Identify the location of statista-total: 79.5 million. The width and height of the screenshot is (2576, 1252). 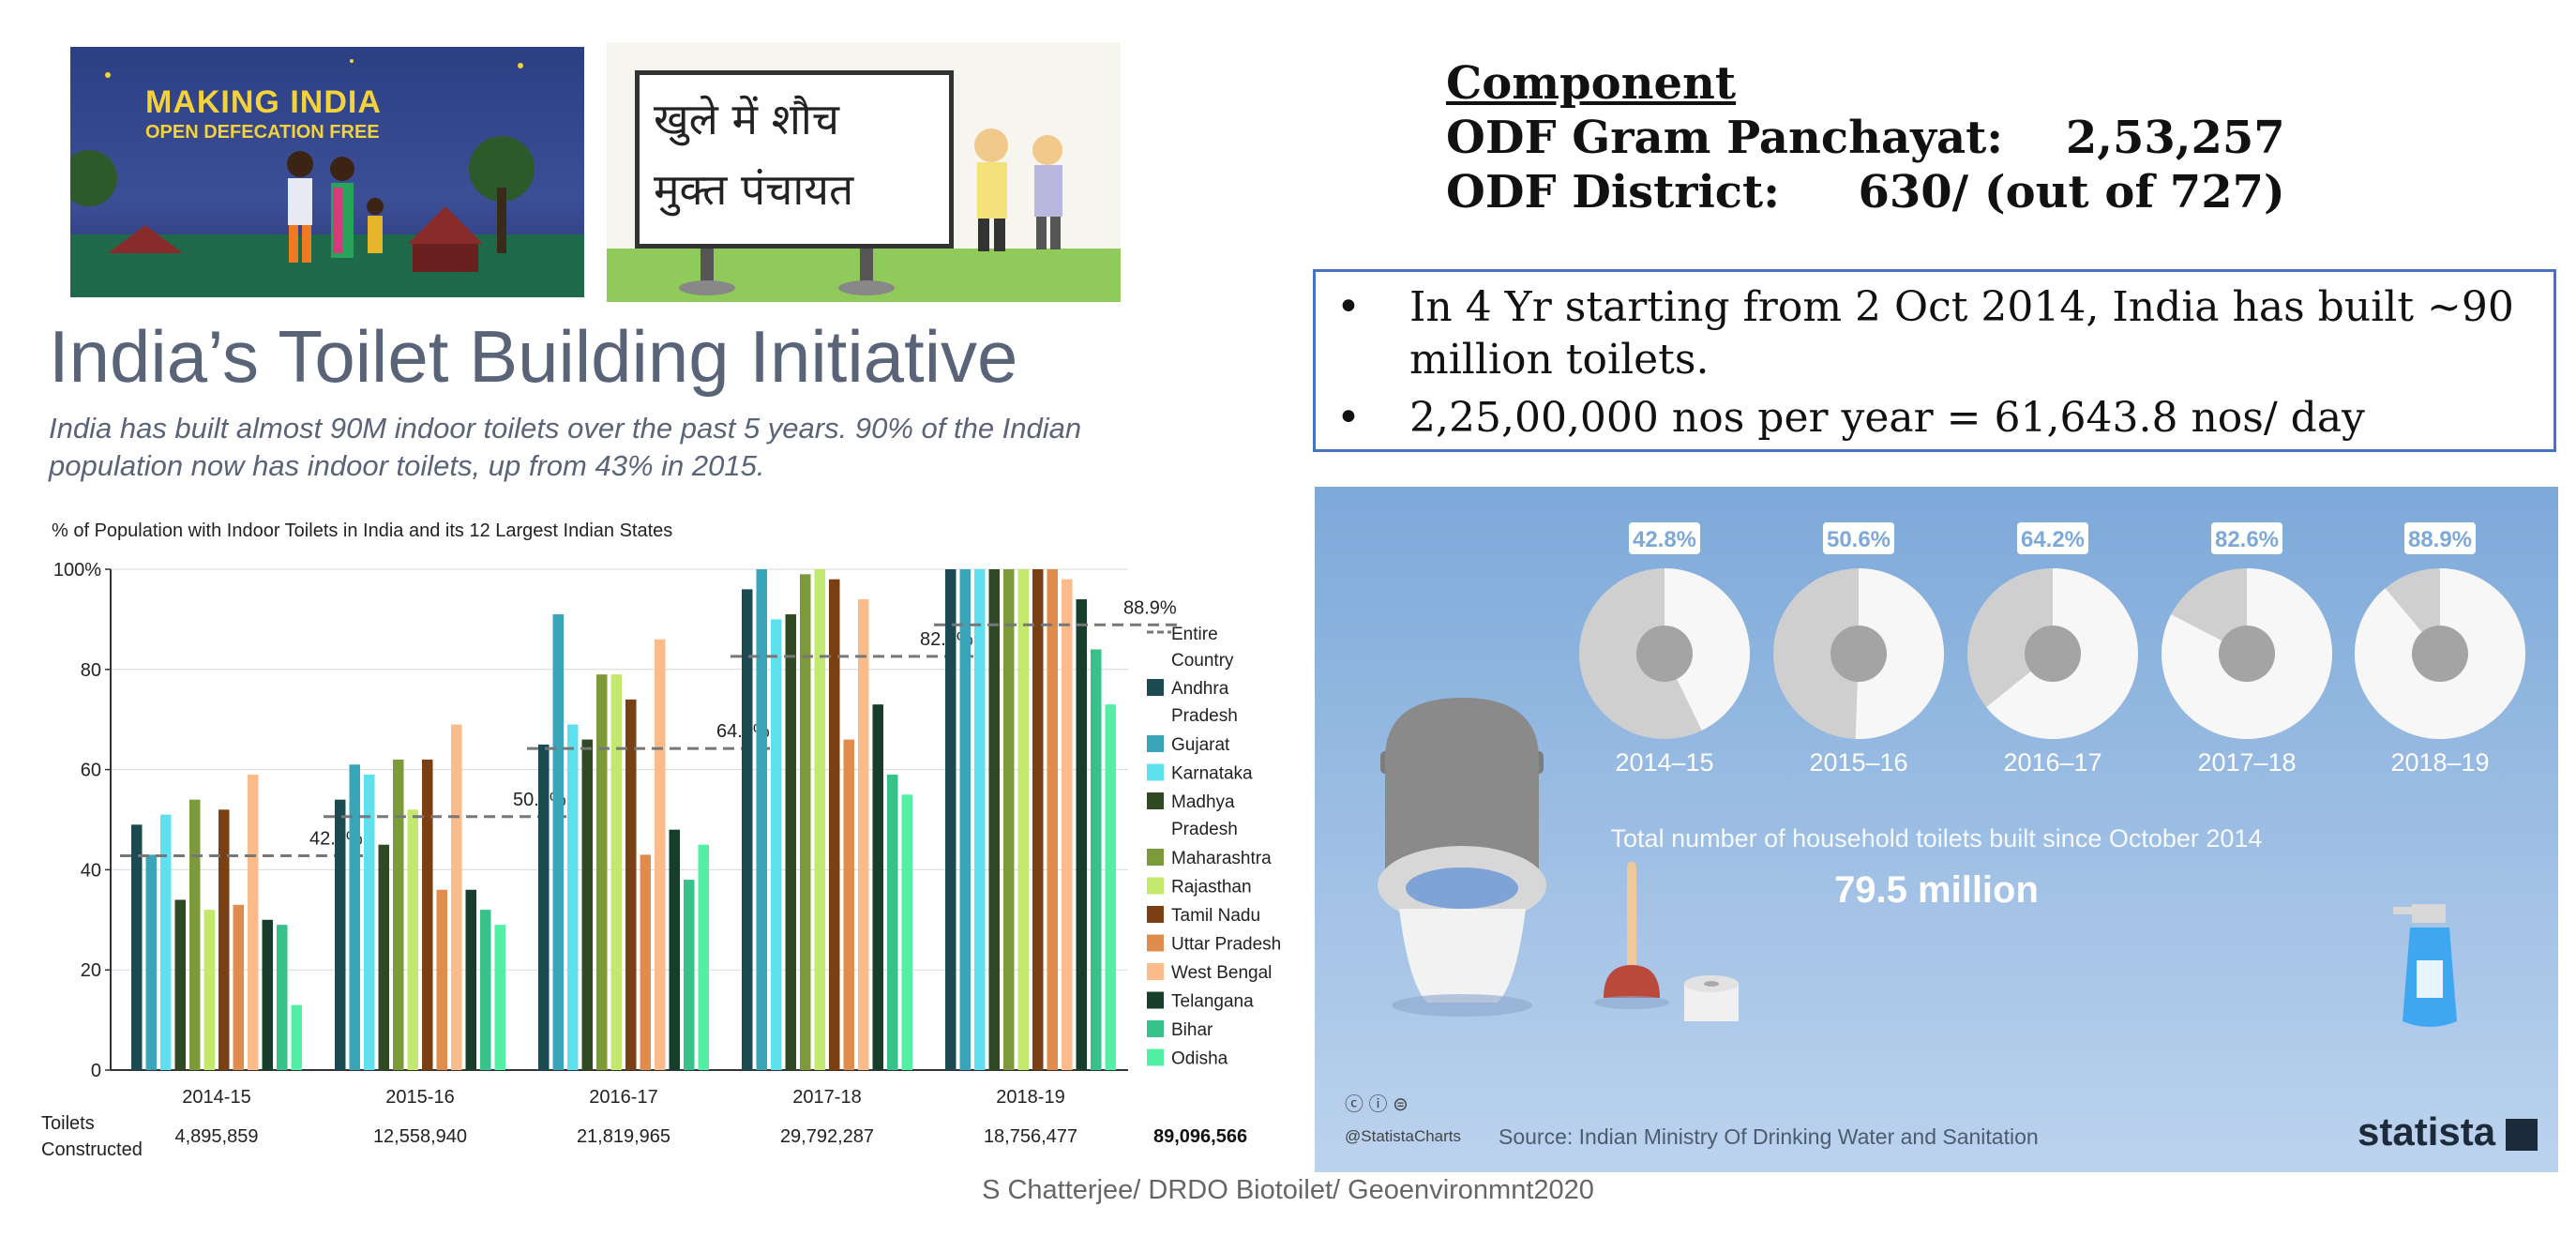
(1936, 890).